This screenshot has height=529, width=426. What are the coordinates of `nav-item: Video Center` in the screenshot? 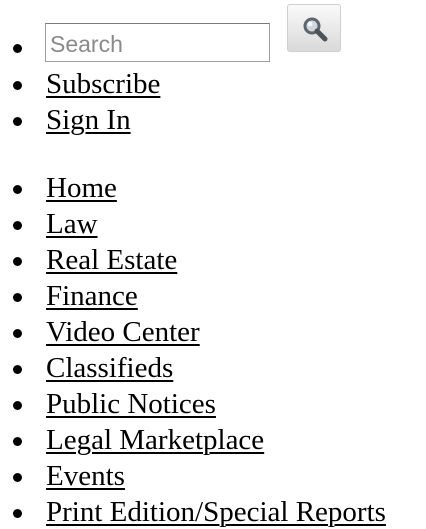 It's located at (213, 332).